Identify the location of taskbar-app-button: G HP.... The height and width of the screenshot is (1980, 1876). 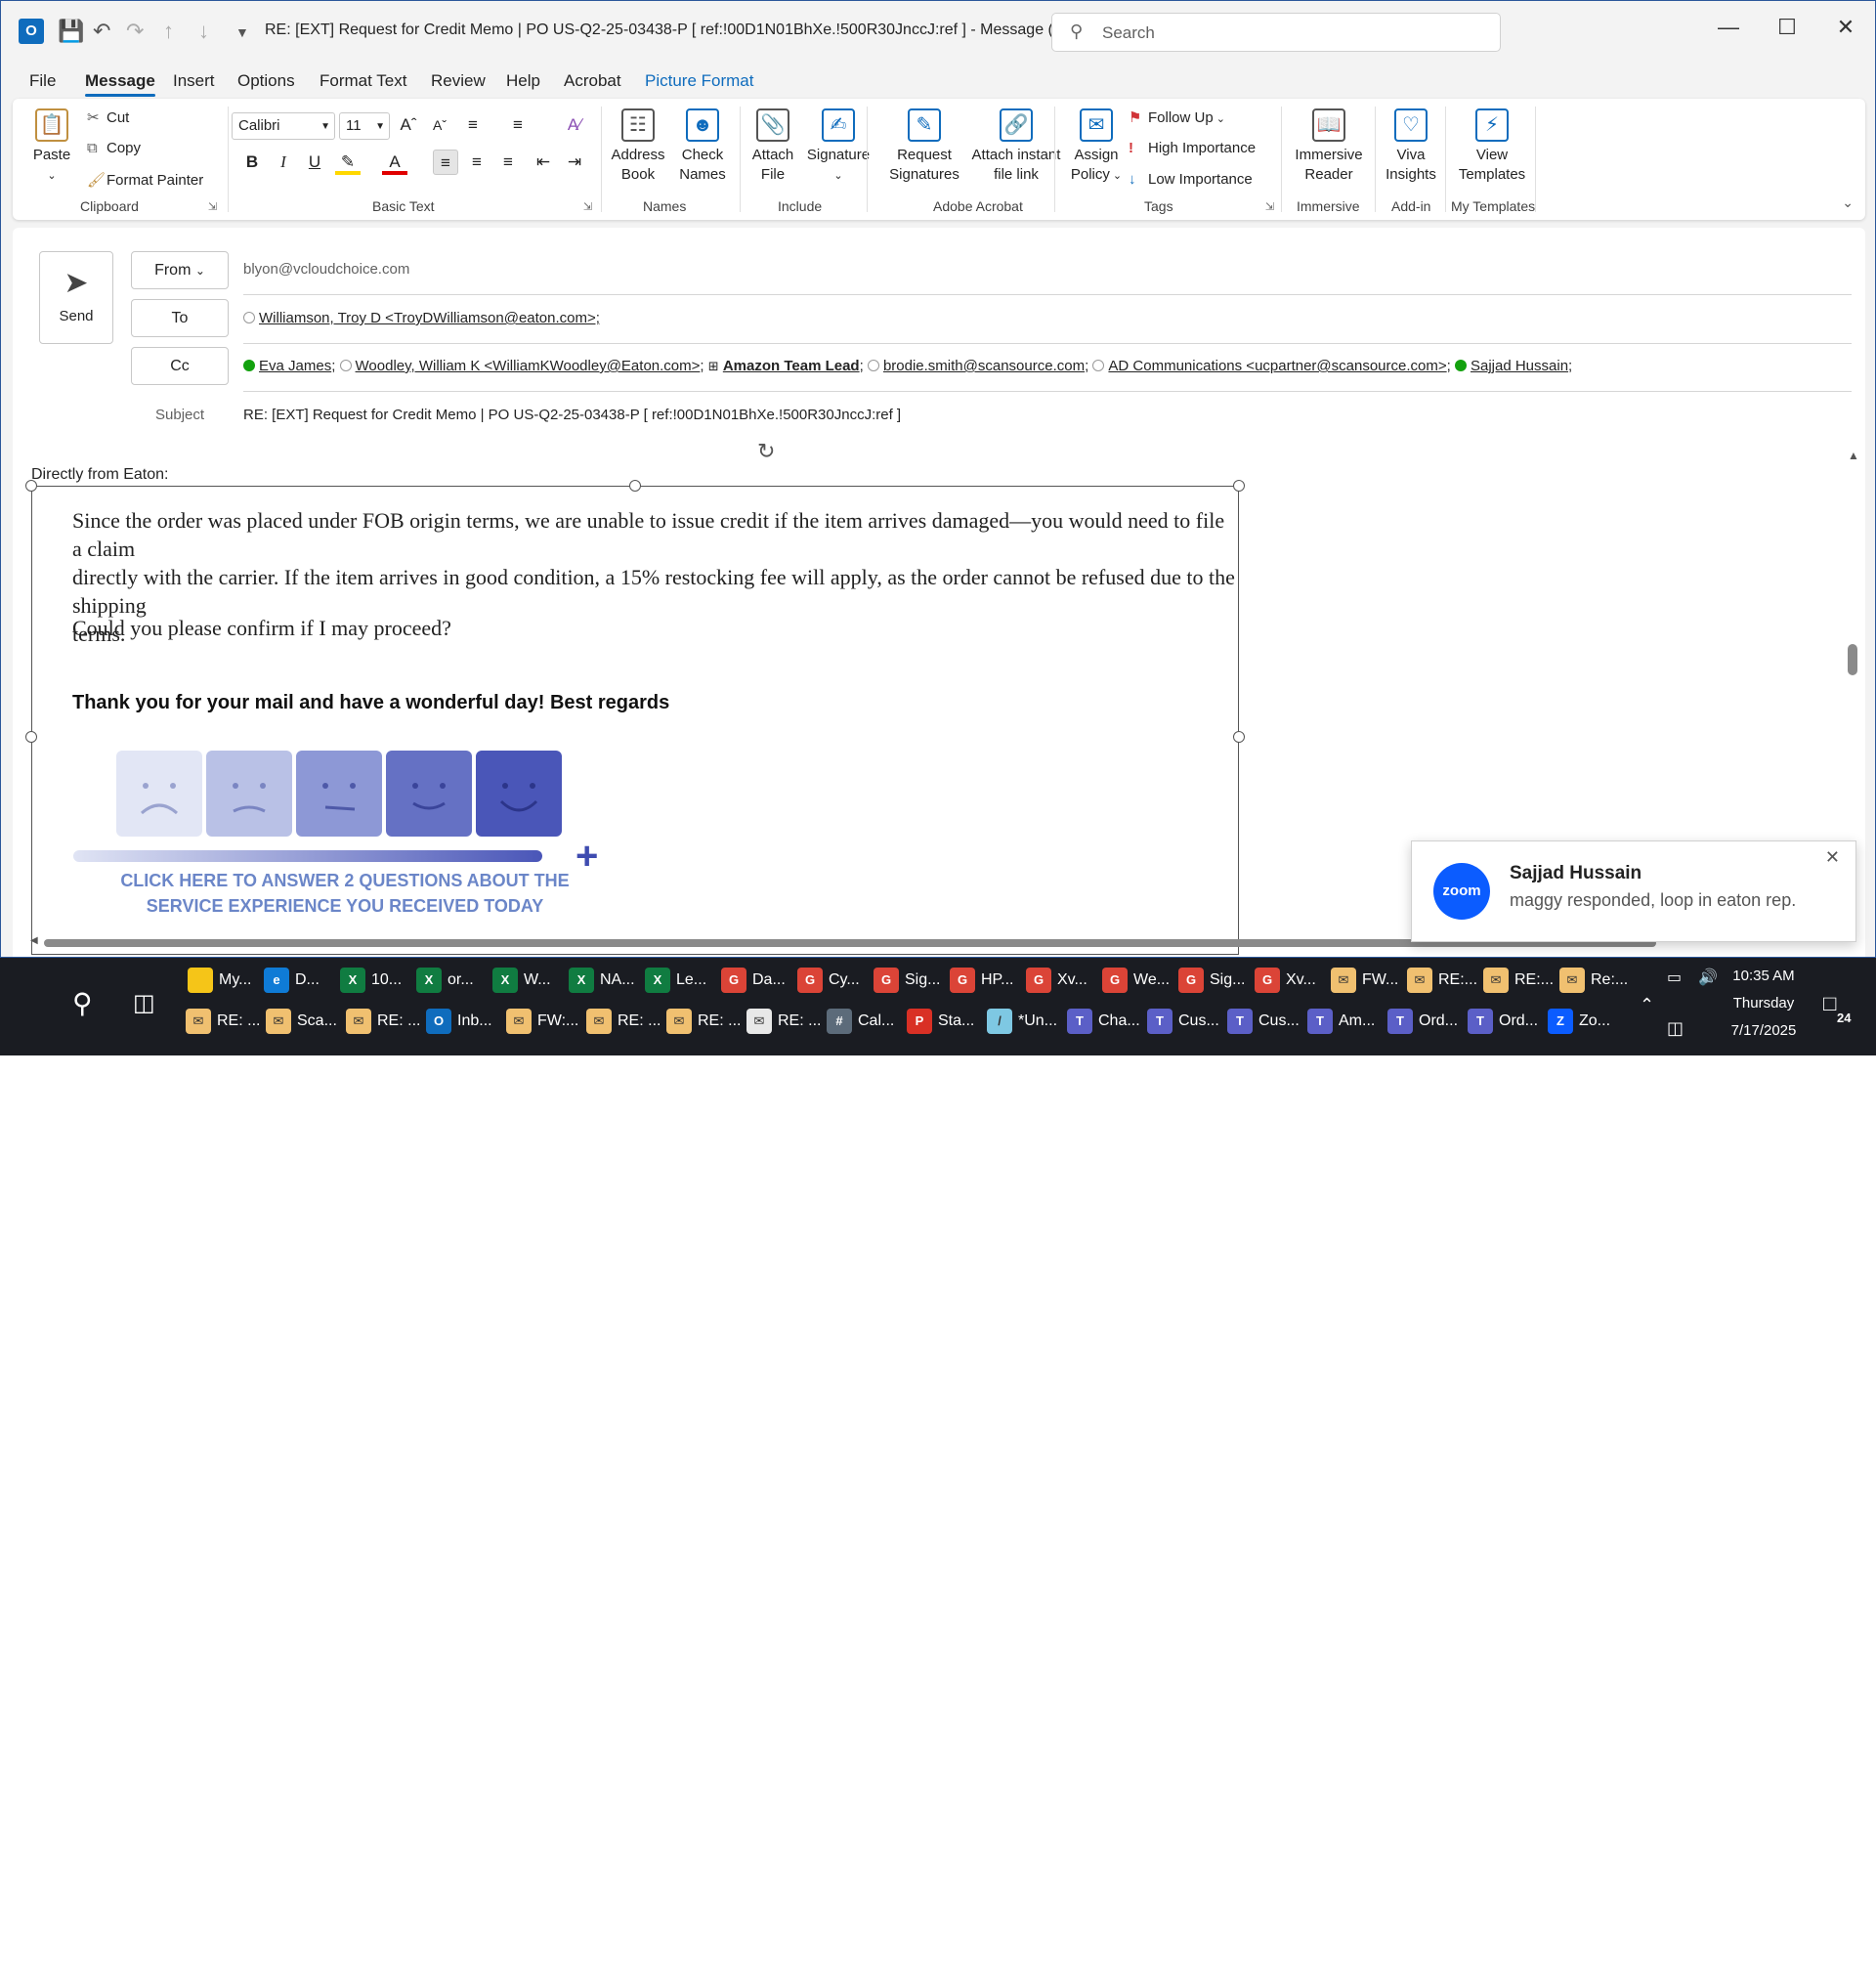
(987, 990).